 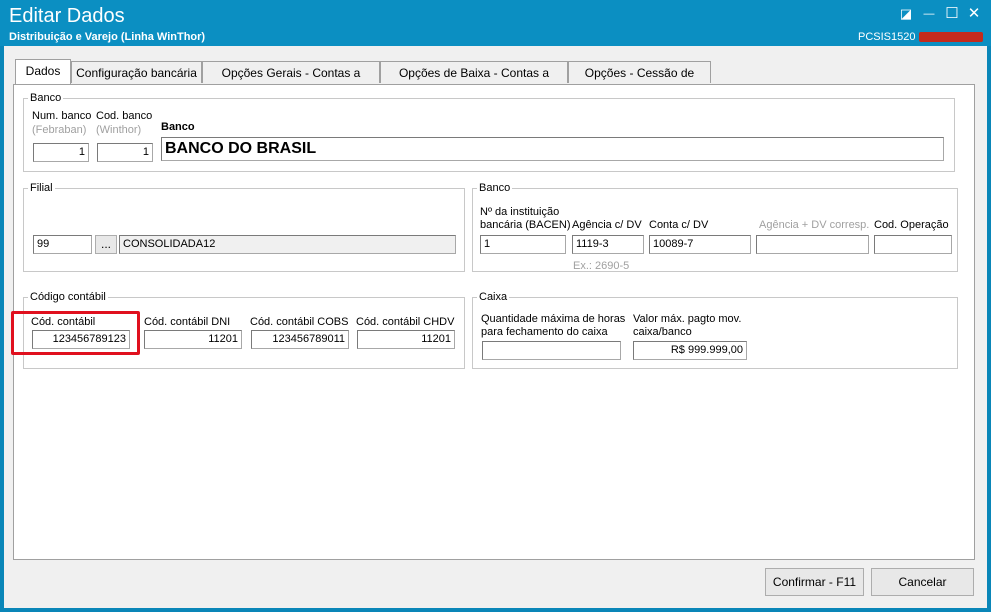 What do you see at coordinates (601, 266) in the screenshot?
I see `agencia-hint: Ex.: 2690-5` at bounding box center [601, 266].